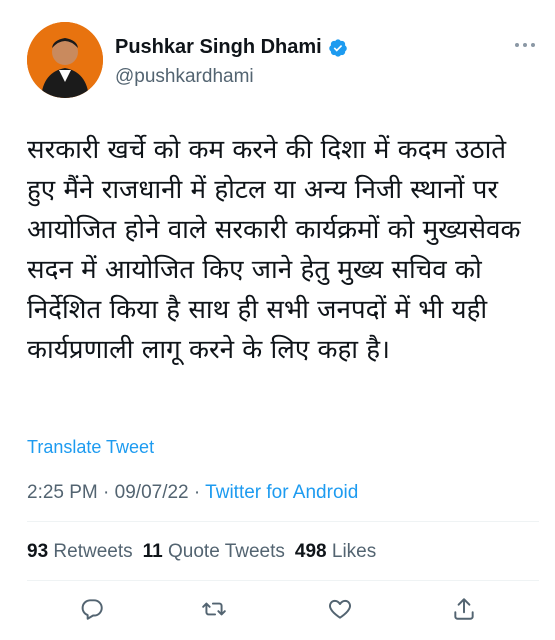 This screenshot has width=555, height=640. What do you see at coordinates (354, 551) in the screenshot?
I see `likes-label: Likes` at bounding box center [354, 551].